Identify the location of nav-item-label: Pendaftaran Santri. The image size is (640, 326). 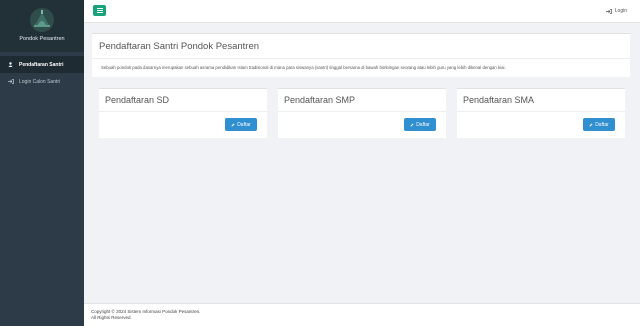
(41, 64).